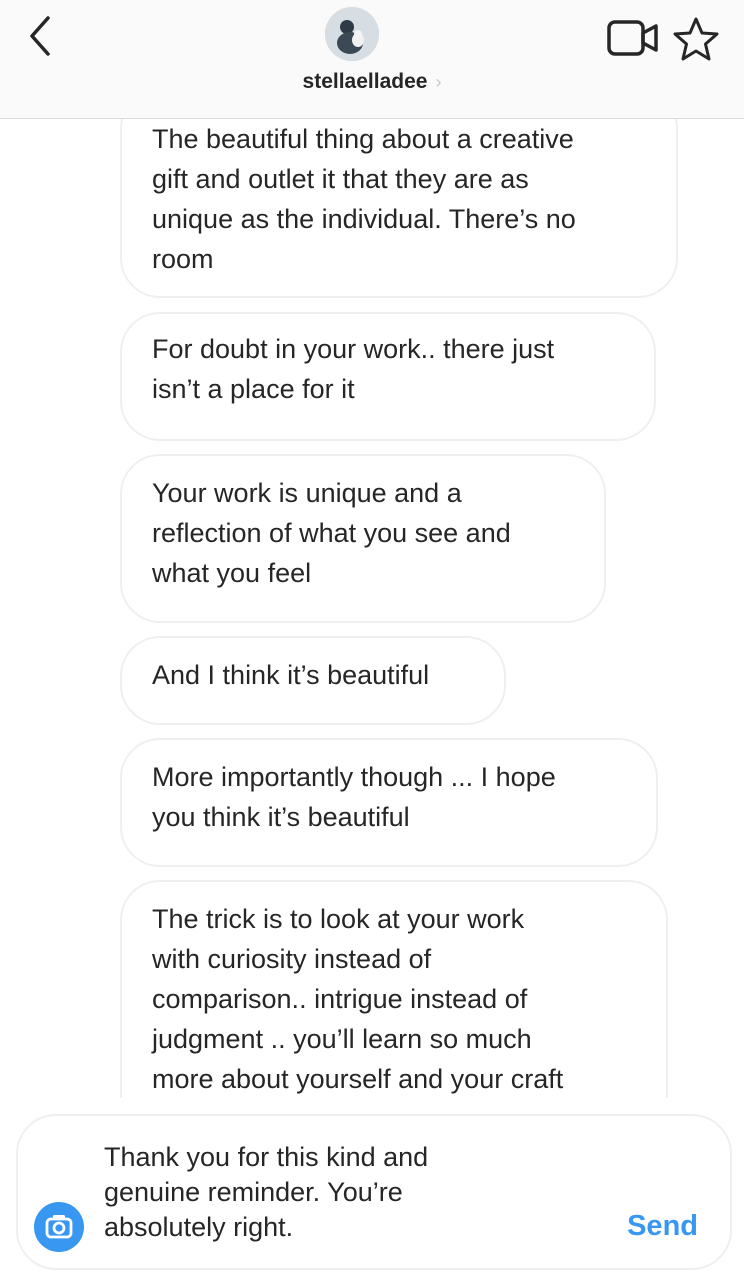  I want to click on video-call-button, so click(634, 39).